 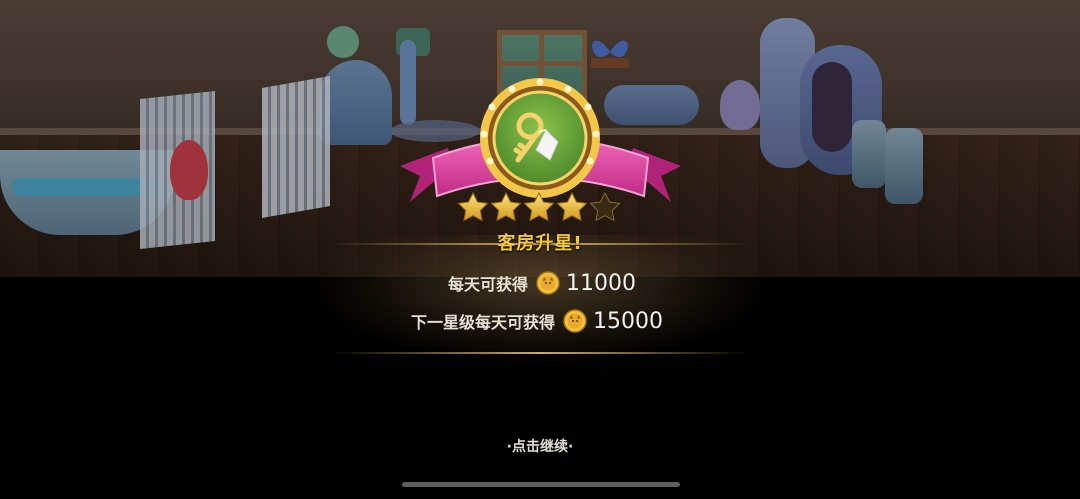 What do you see at coordinates (605, 206) in the screenshot?
I see `star-5-empty` at bounding box center [605, 206].